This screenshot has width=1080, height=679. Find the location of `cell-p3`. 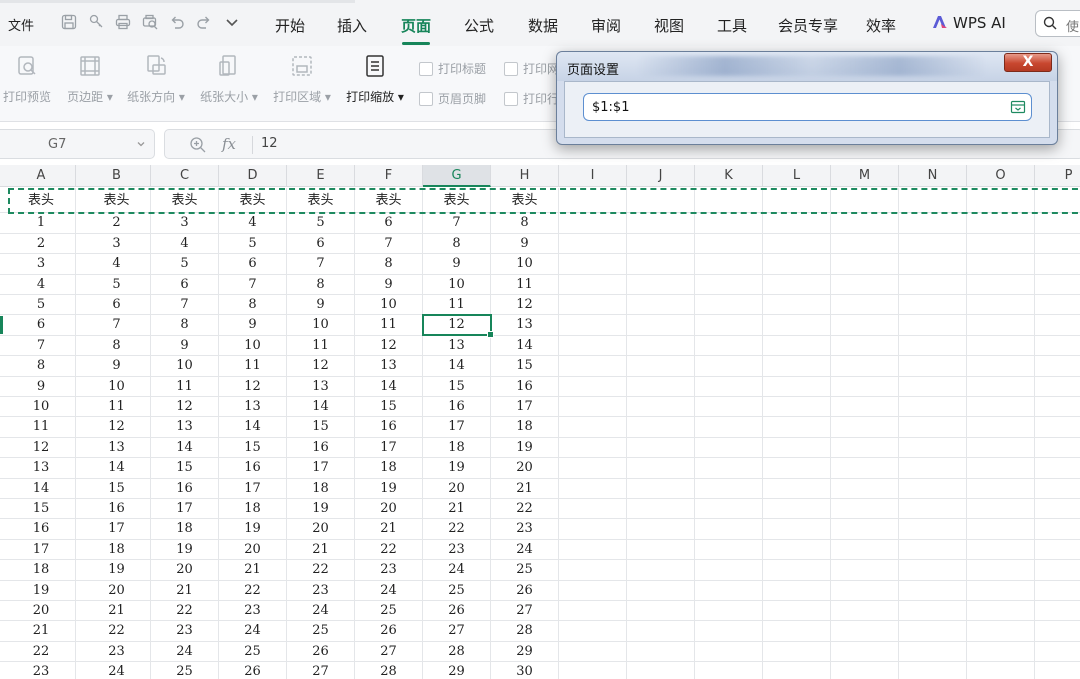

cell-p3 is located at coordinates (1057, 244).